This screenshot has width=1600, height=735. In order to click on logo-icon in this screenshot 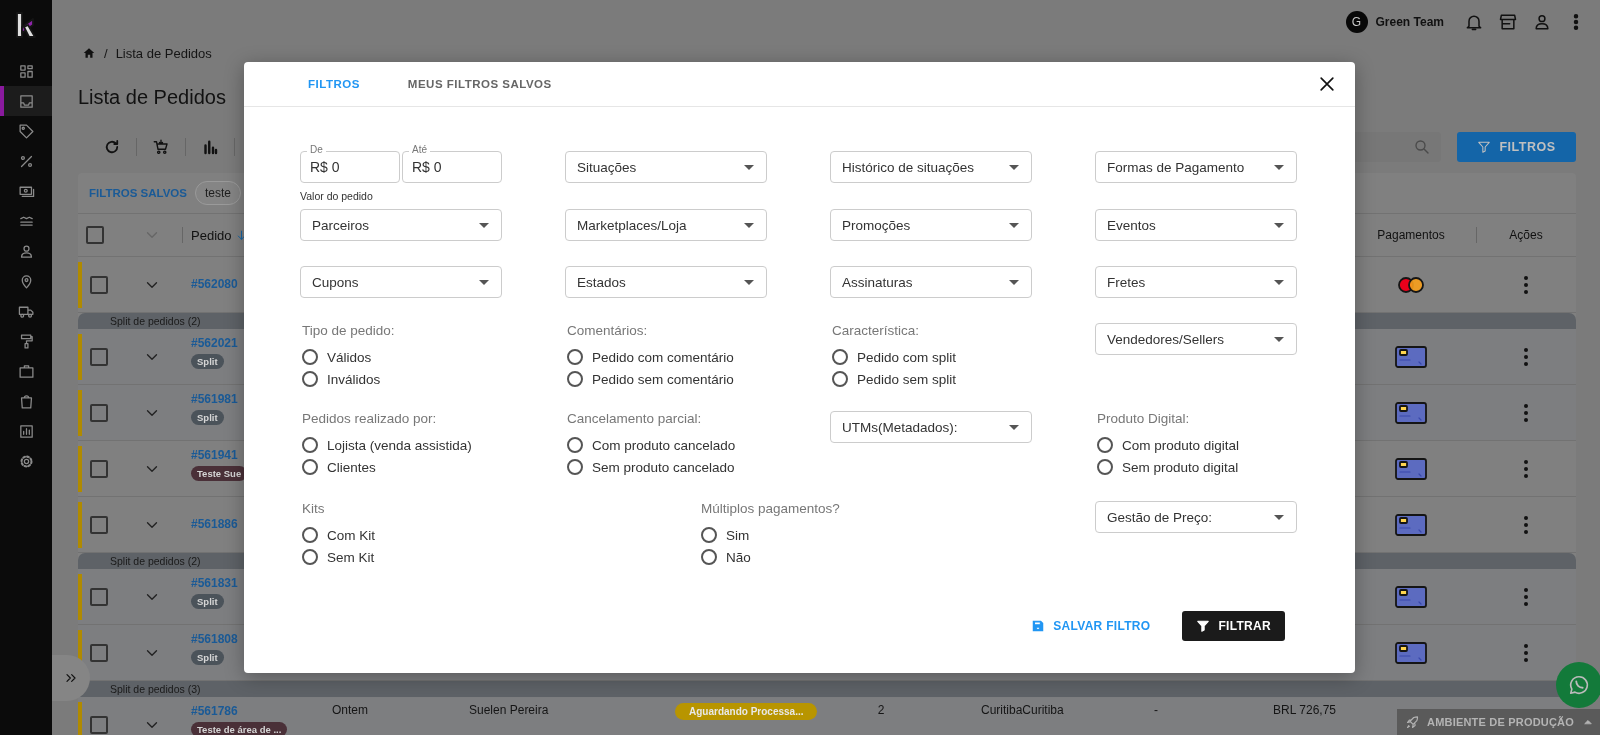, I will do `click(26, 25)`.